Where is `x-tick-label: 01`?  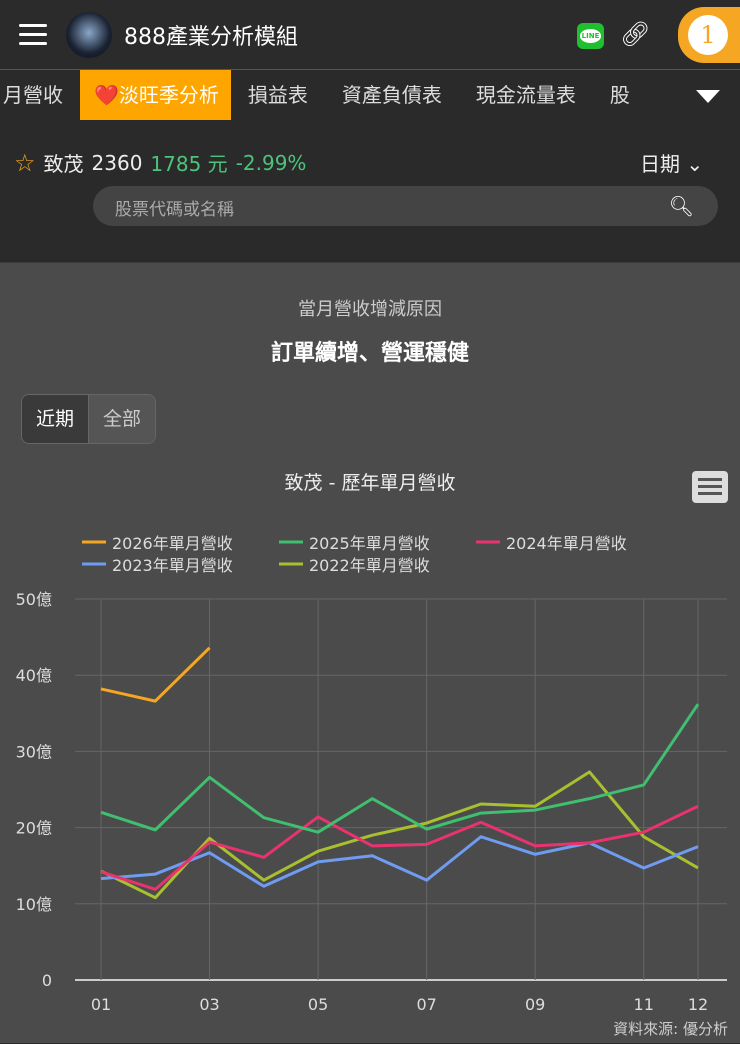 x-tick-label: 01 is located at coordinates (101, 1004).